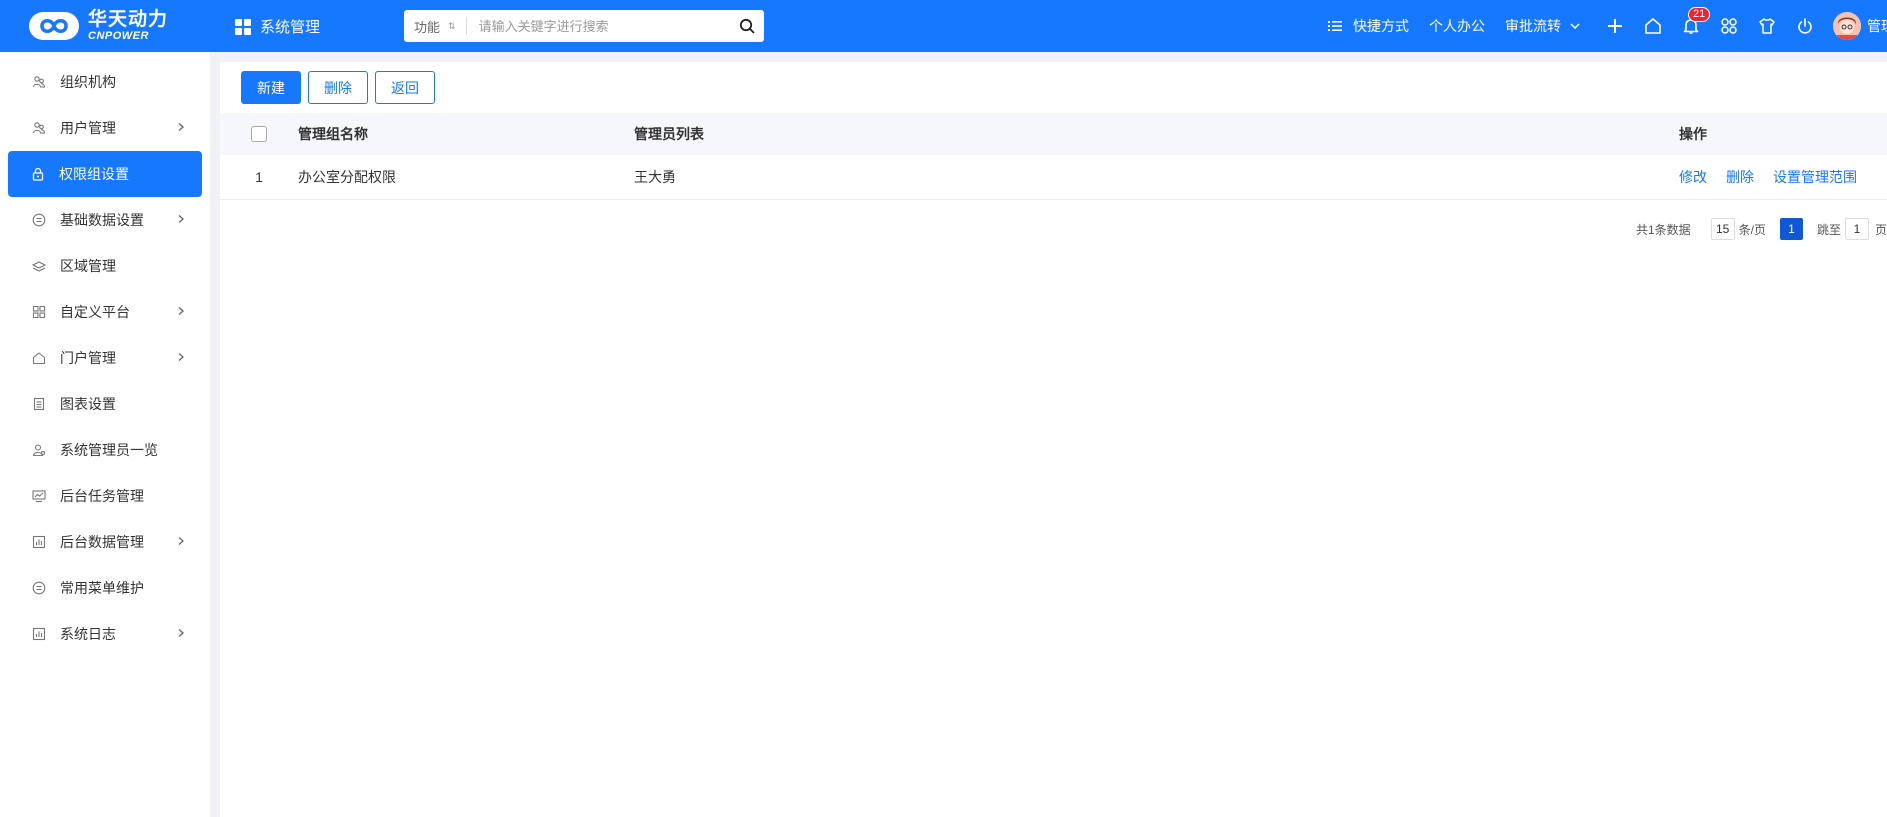 This screenshot has height=817, width=1887. What do you see at coordinates (655, 177) in the screenshot?
I see `row-admins: 王大勇` at bounding box center [655, 177].